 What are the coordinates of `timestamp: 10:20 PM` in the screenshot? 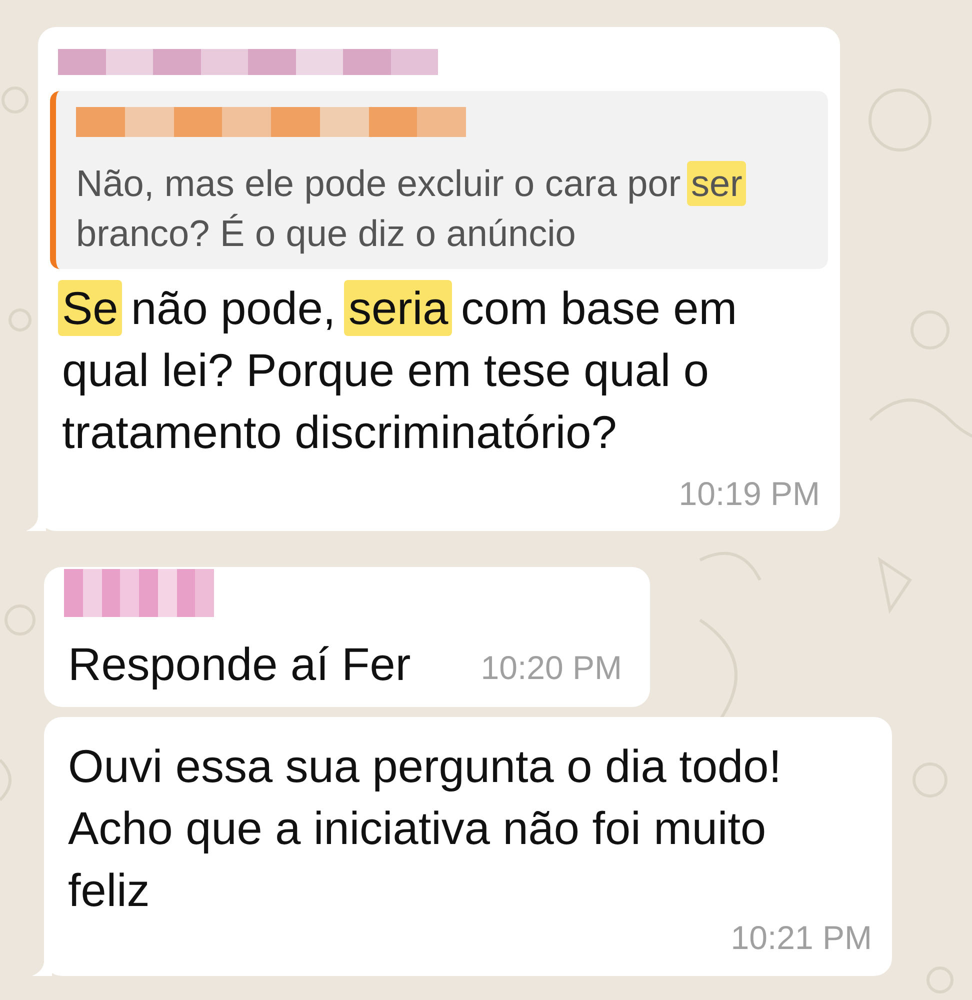 It's located at (551, 668).